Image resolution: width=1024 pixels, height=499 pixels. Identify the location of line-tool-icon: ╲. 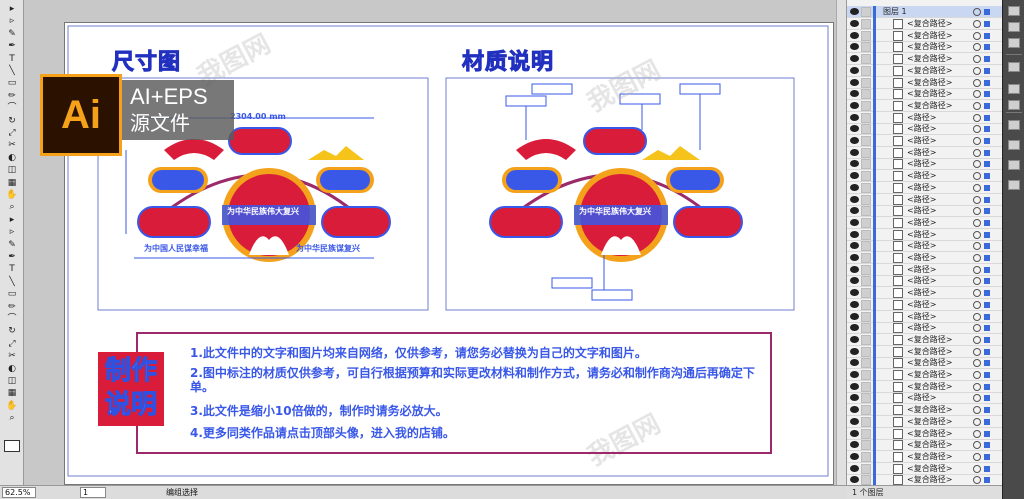
(12, 282).